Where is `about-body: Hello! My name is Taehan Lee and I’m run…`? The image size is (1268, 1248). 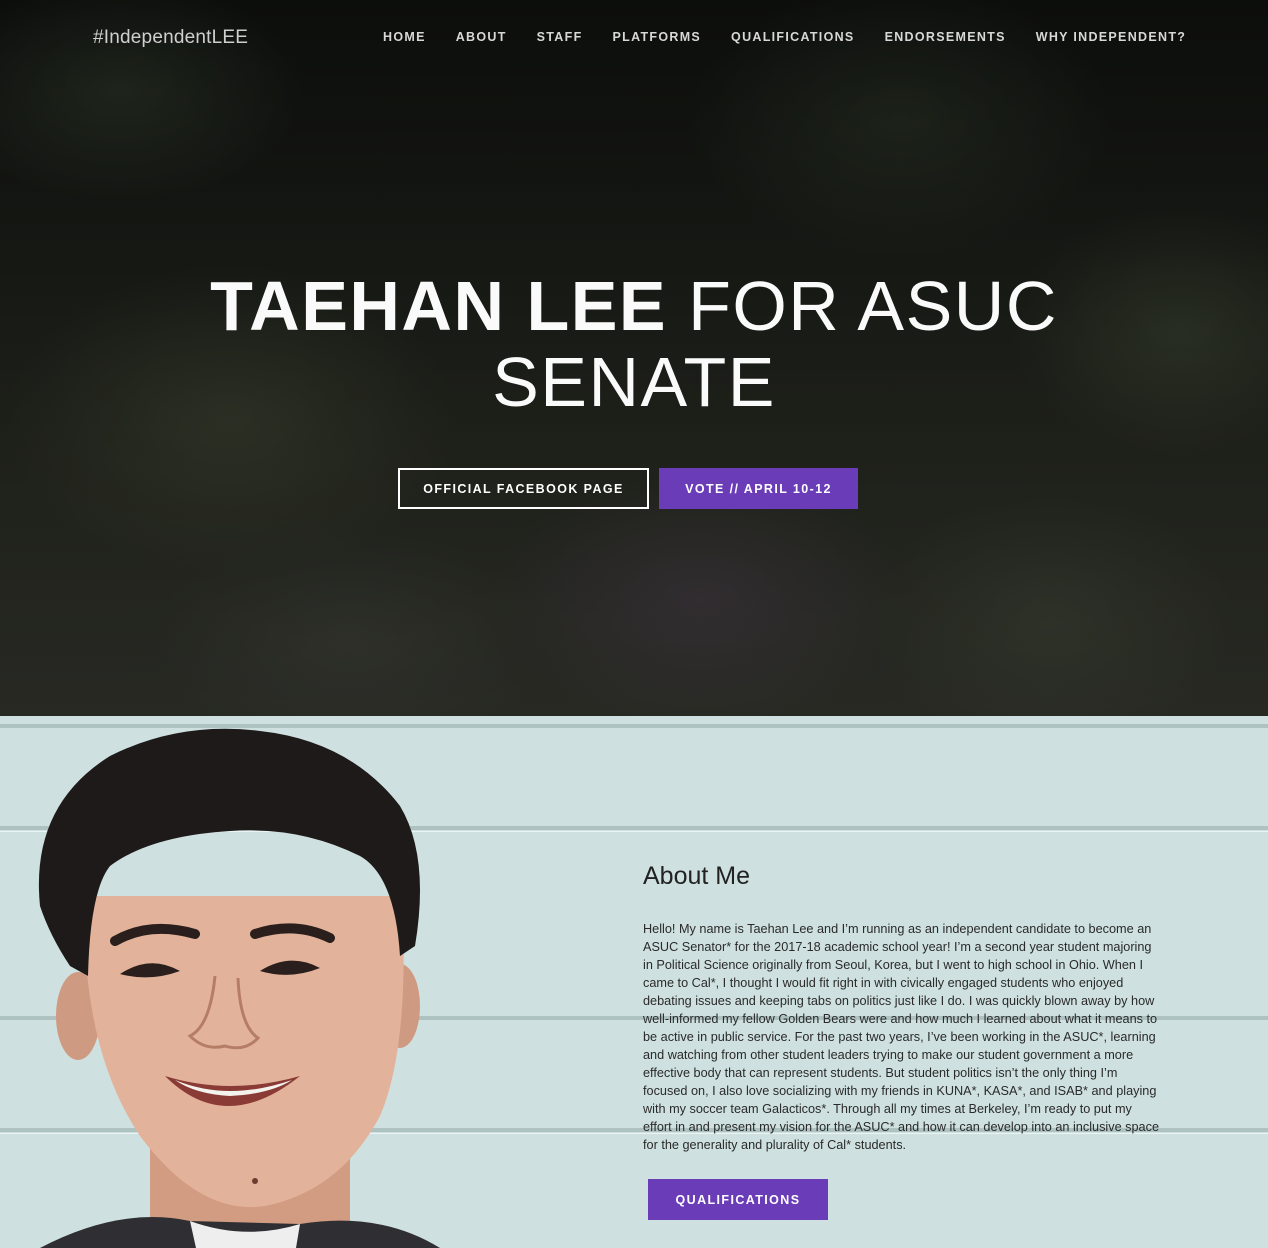 about-body: Hello! My name is Taehan Lee and I’m run… is located at coordinates (901, 1037).